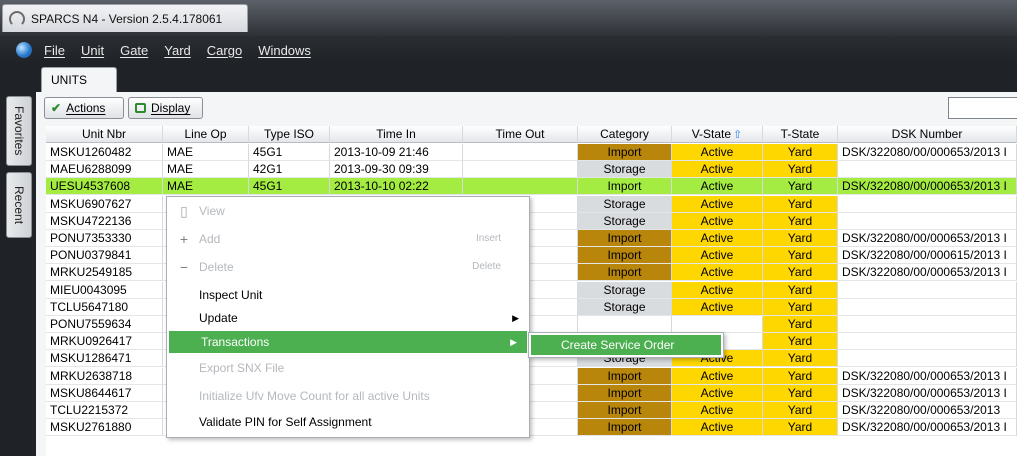 The width and height of the screenshot is (1017, 456). I want to click on delete-shortcut: Delete, so click(486, 266).